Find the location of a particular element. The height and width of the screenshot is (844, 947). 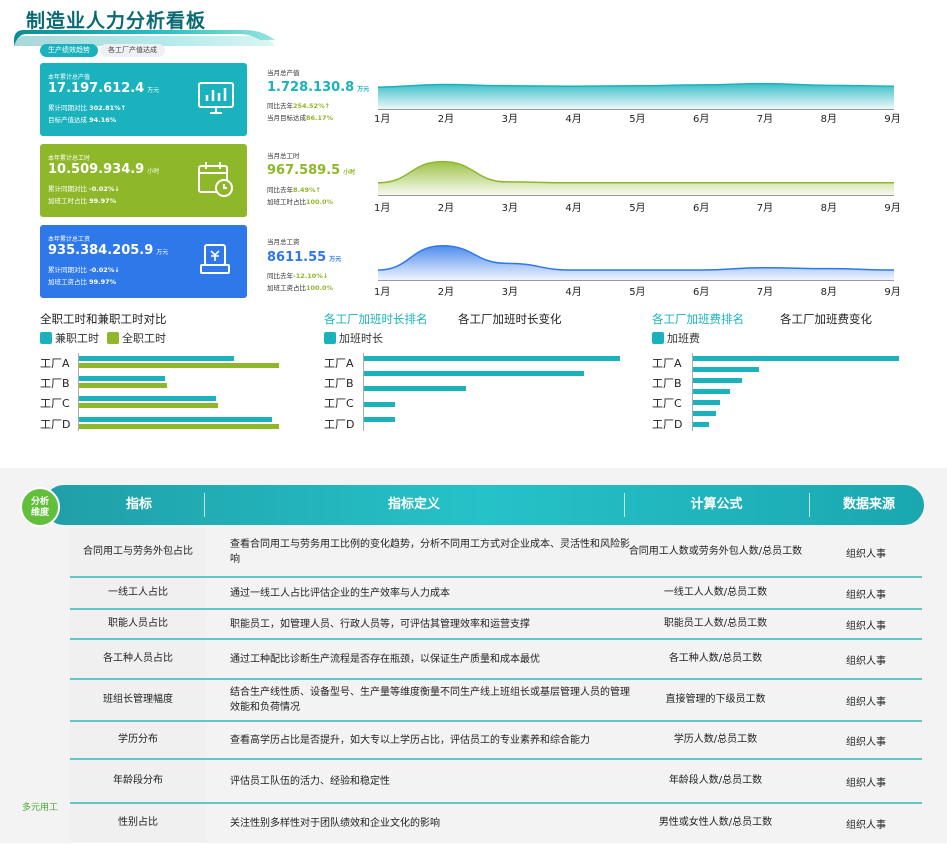

kpi-value: 17.197.612.4 is located at coordinates (96, 88).